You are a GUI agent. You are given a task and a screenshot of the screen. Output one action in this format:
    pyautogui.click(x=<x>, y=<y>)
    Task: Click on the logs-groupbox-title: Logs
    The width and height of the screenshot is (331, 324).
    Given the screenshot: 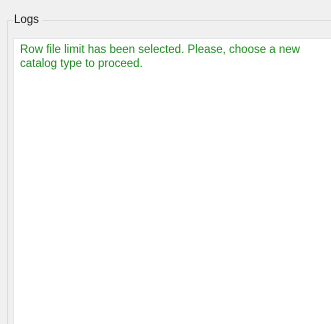 What is the action you would take?
    pyautogui.click(x=27, y=20)
    